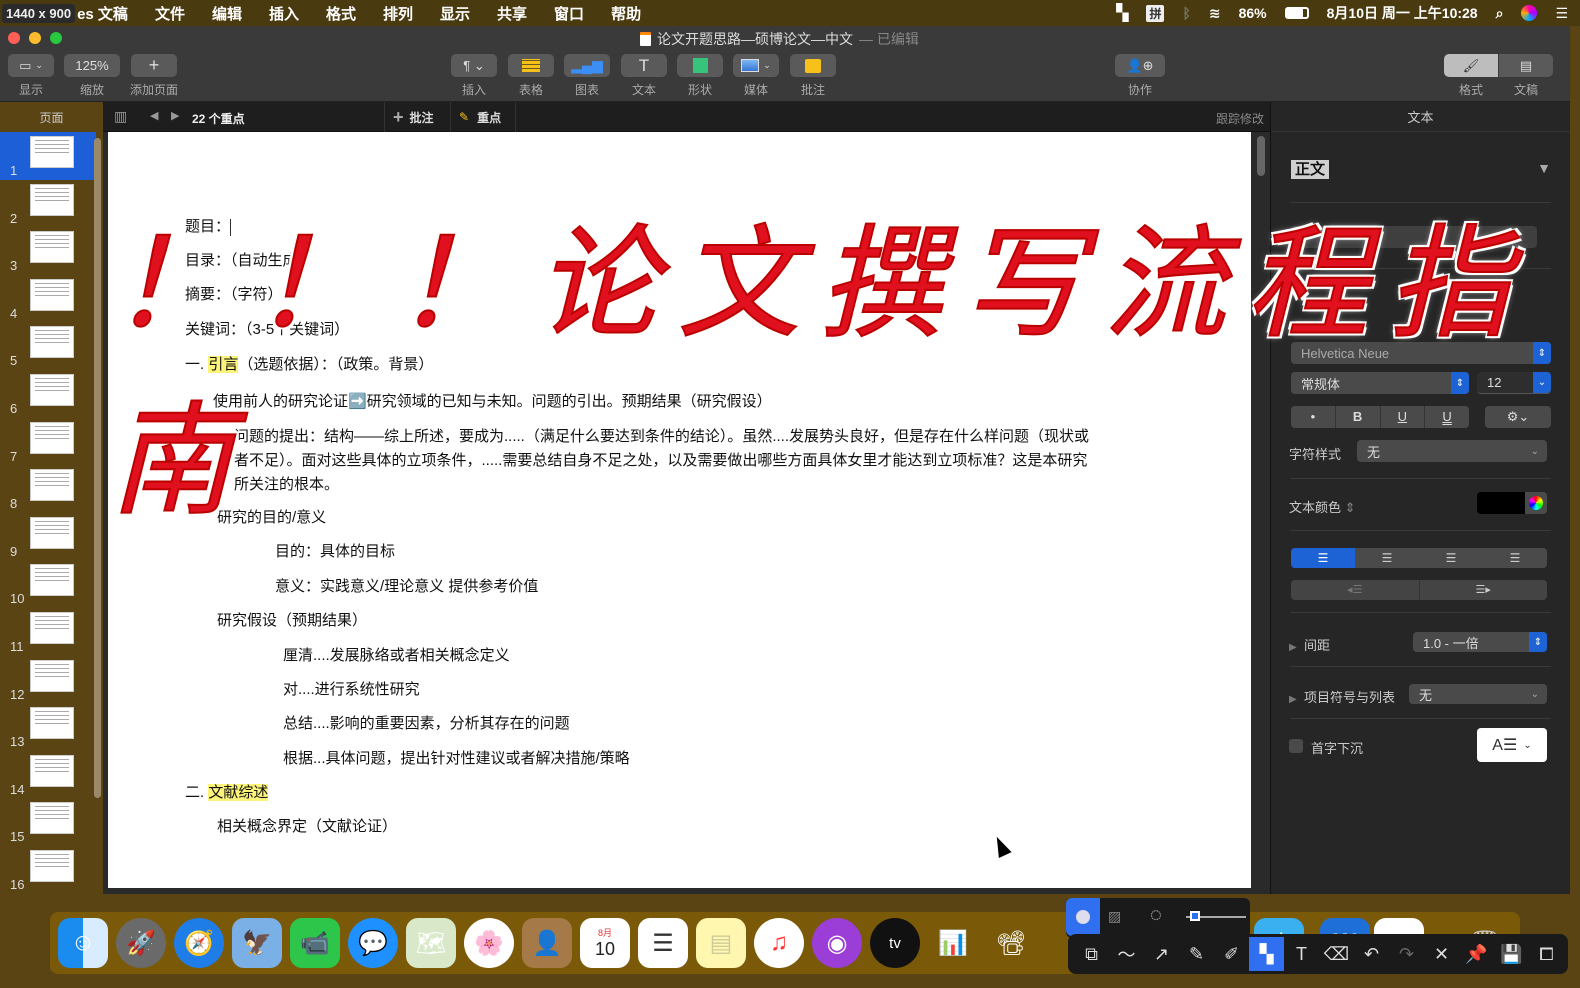 This screenshot has height=988, width=1580. What do you see at coordinates (1441, 954) in the screenshot?
I see `close-icon: ✕` at bounding box center [1441, 954].